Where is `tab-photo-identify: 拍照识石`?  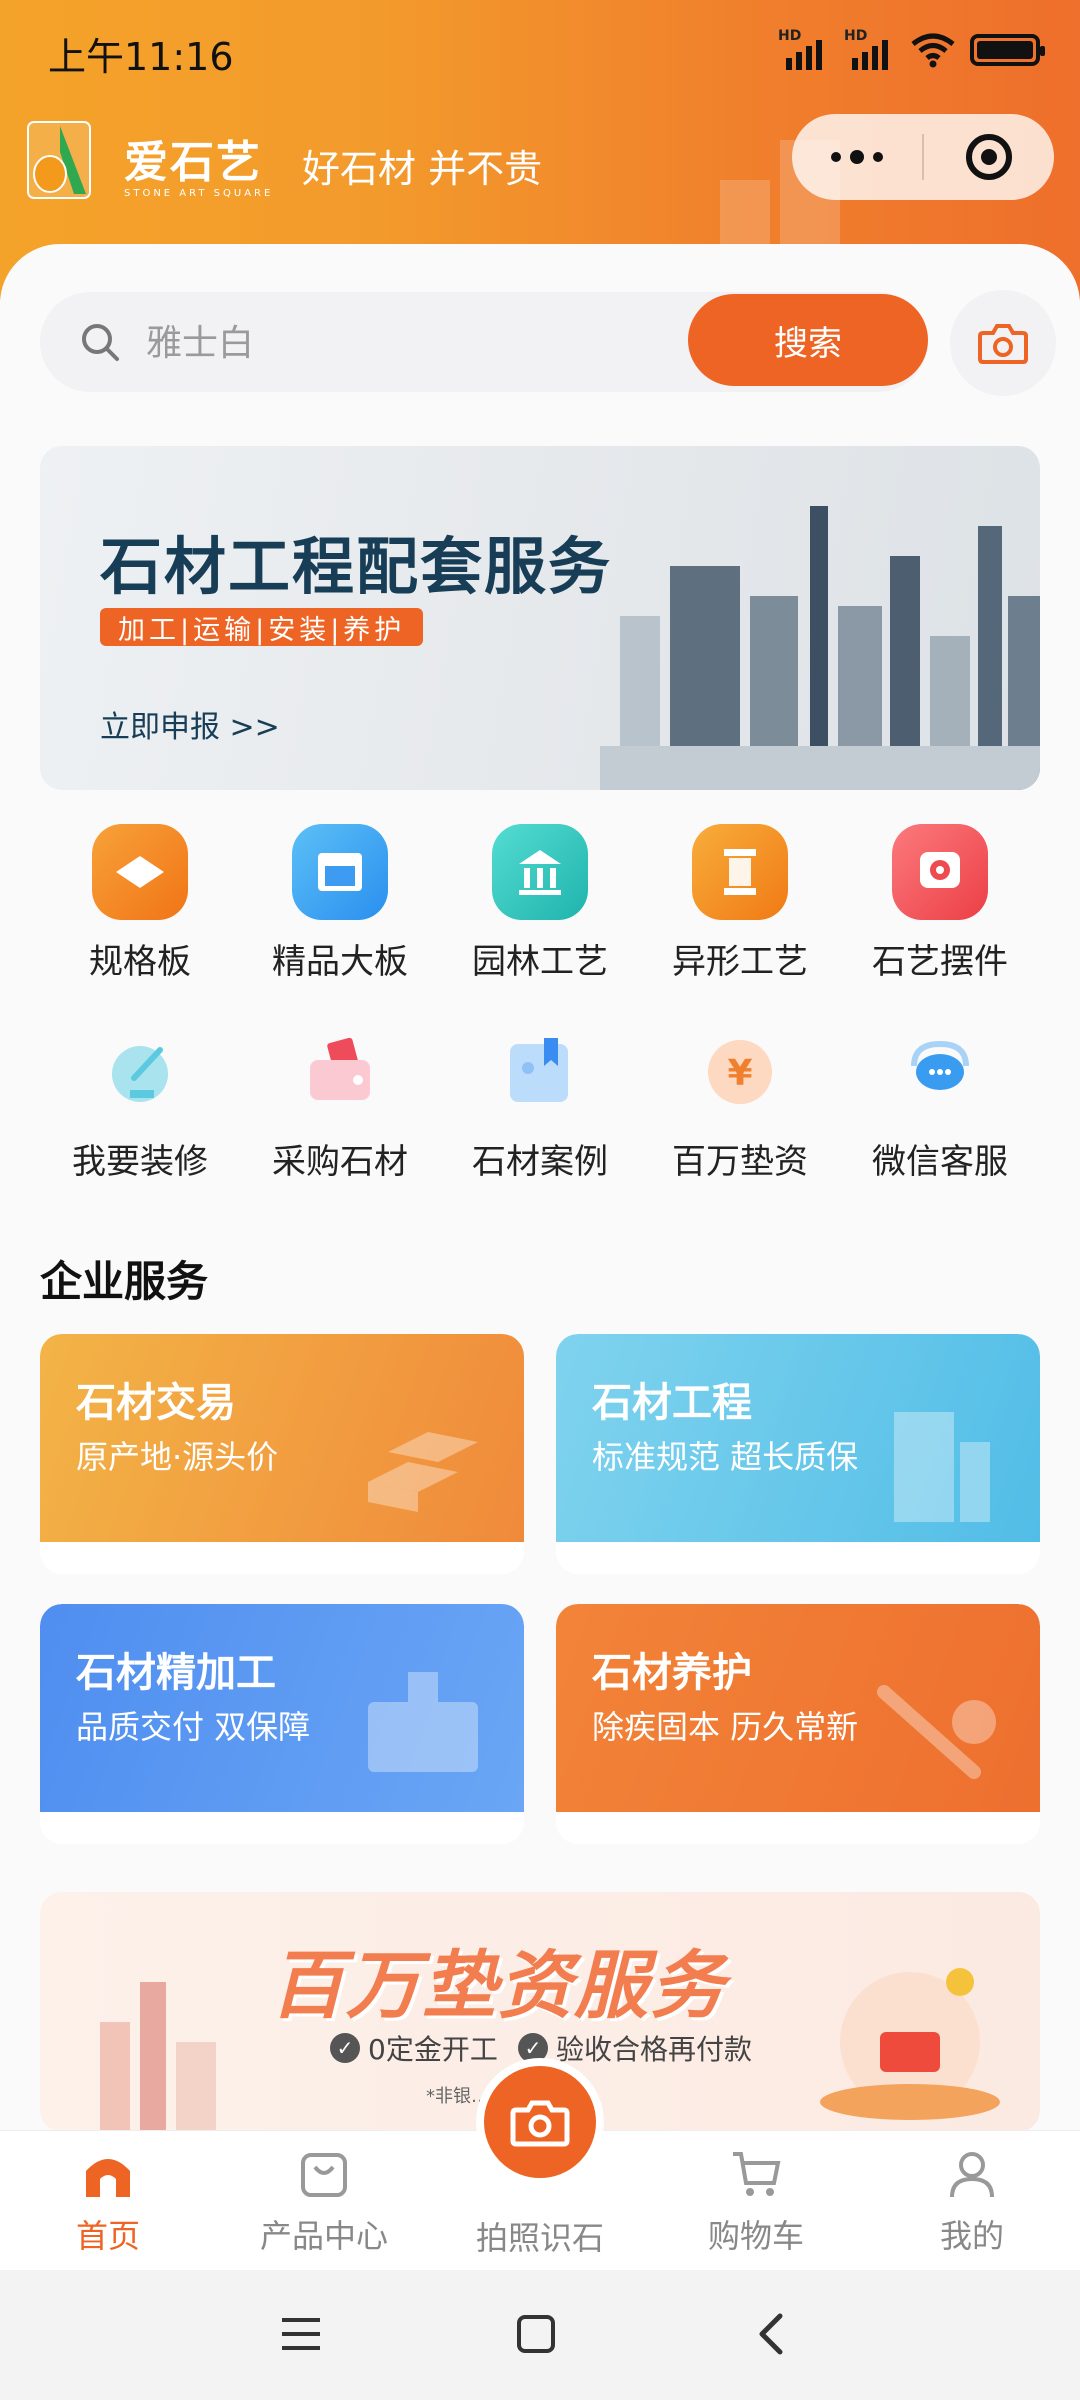
tab-photo-identify: 拍照识石 is located at coordinates (540, 2236).